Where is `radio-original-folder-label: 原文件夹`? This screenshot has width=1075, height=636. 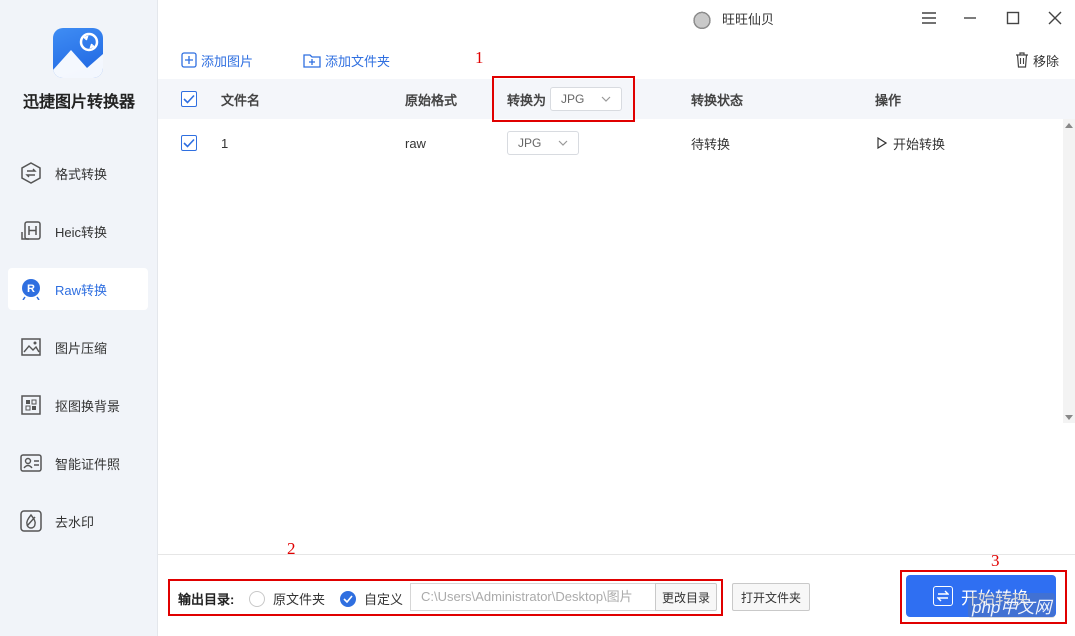 radio-original-folder-label: 原文件夹 is located at coordinates (299, 599).